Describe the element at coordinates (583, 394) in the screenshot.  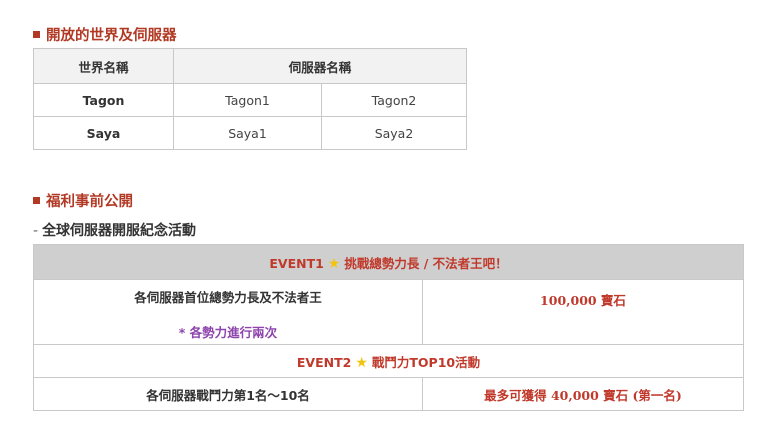
I see `event2-reward: 最多可獲得 40,000 寶石 (第一名)` at that location.